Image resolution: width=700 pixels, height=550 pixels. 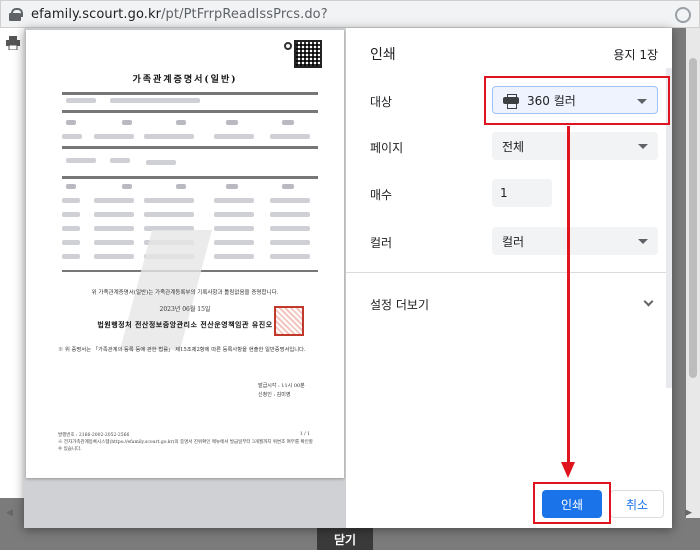 I want to click on pages-value: 전체, so click(x=513, y=146).